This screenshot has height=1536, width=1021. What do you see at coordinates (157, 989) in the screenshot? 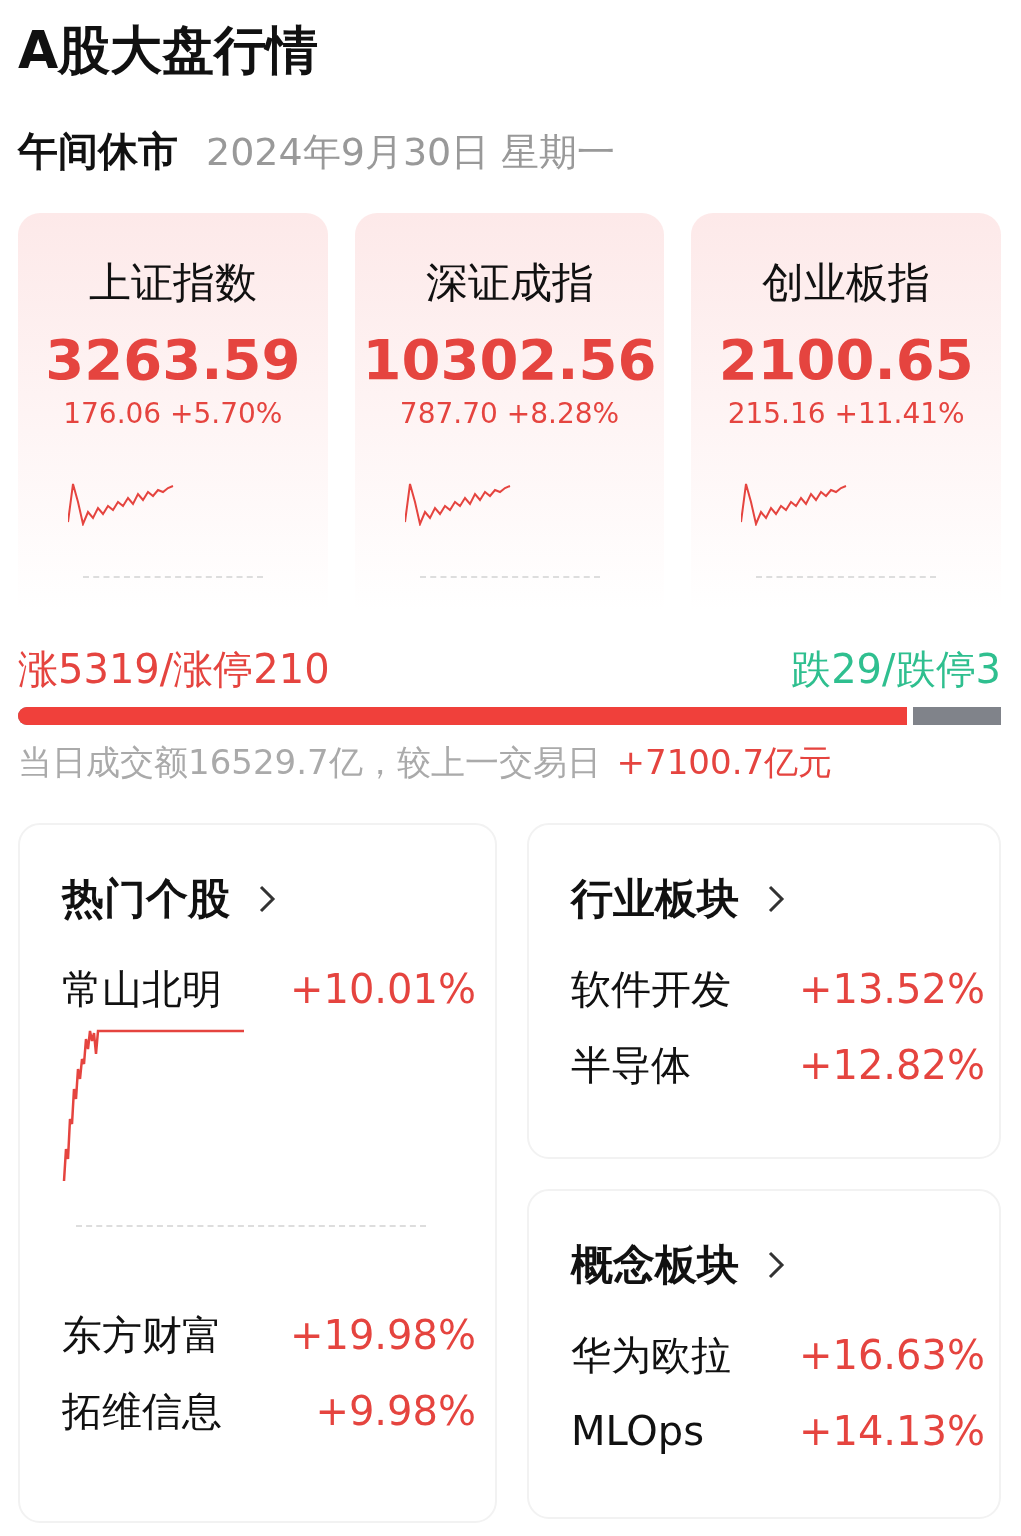
I see `stock-name: 常山北明` at bounding box center [157, 989].